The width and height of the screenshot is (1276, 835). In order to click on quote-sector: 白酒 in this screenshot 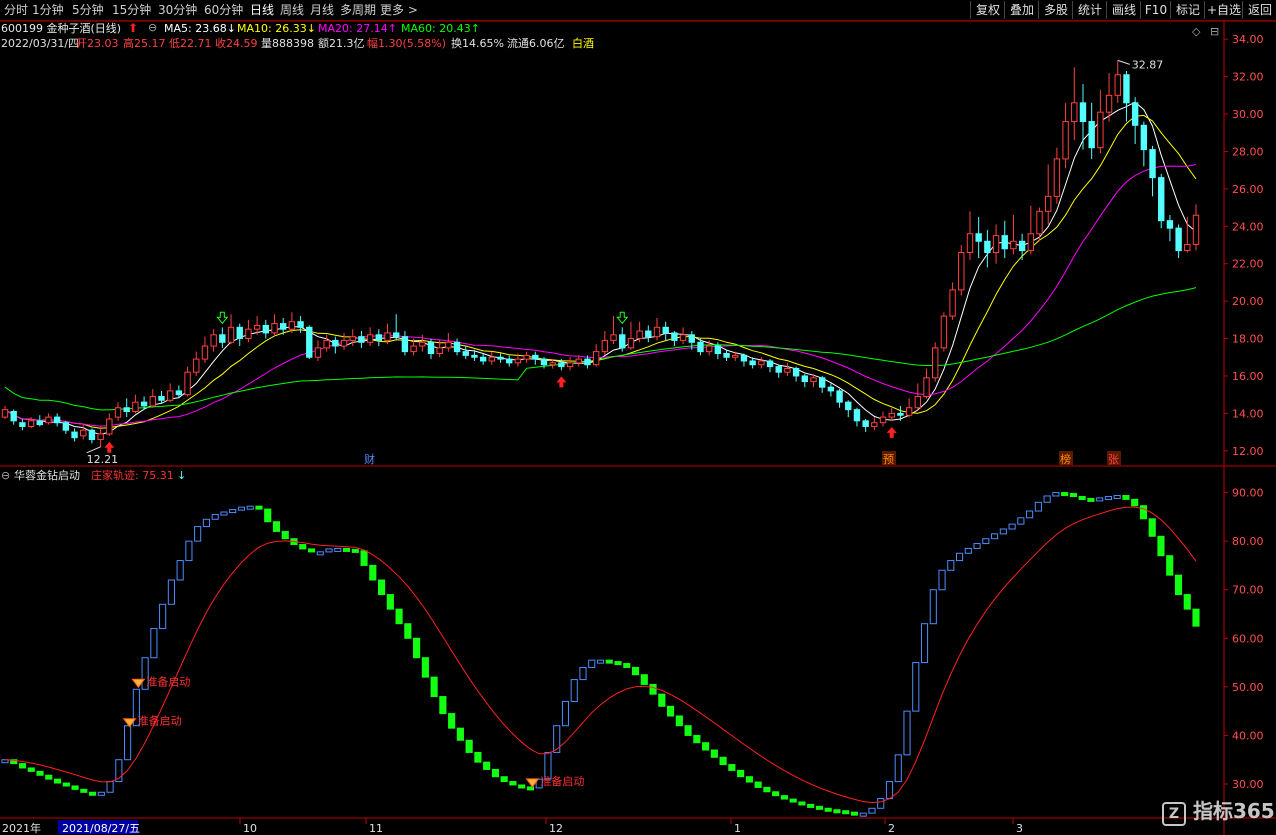, I will do `click(583, 44)`.